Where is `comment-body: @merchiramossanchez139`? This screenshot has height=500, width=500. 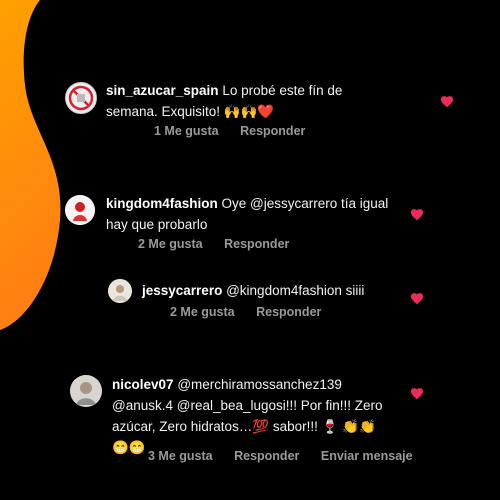
comment-body: @merchiramossanchez139 is located at coordinates (259, 384).